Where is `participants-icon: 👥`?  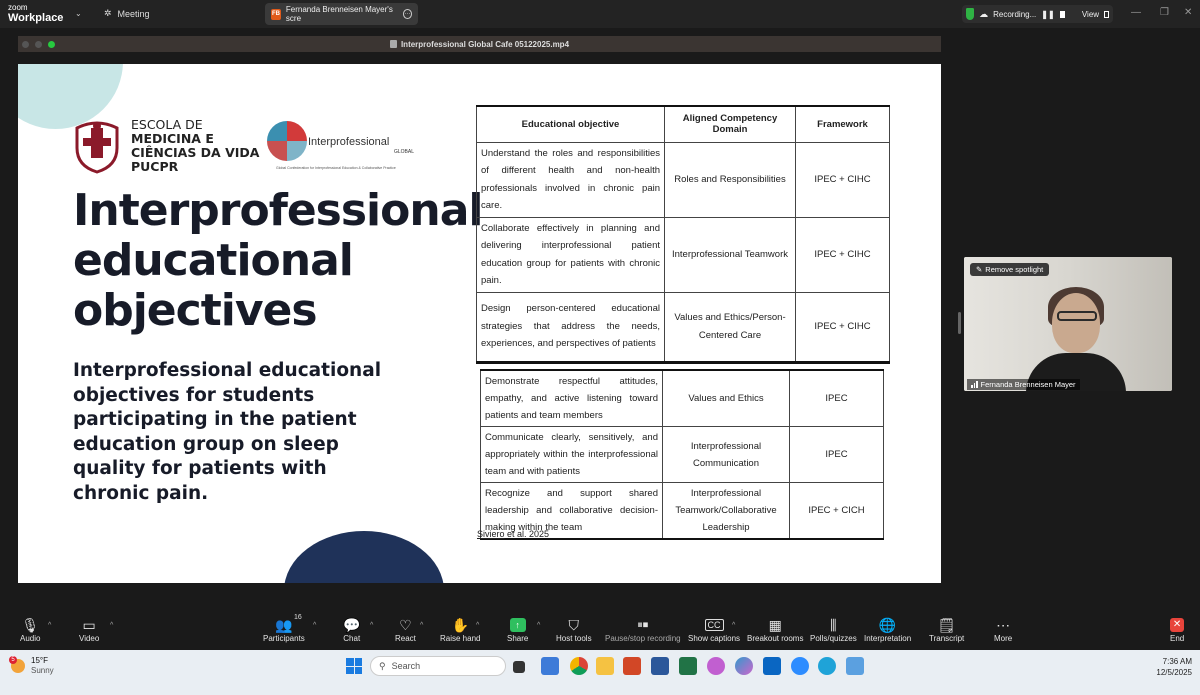 participants-icon: 👥 is located at coordinates (284, 625).